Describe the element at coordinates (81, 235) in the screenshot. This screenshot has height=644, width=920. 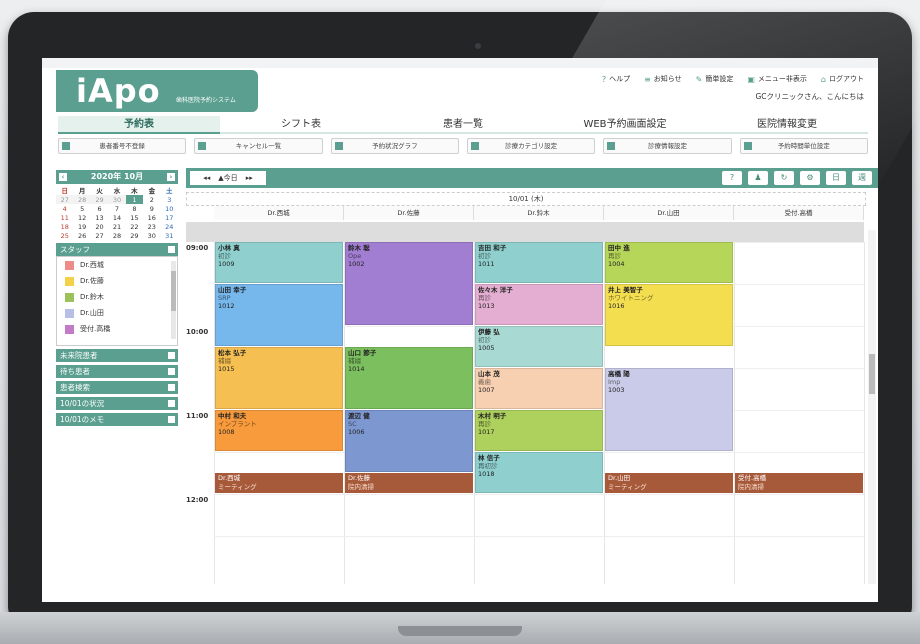
I see `calendar-day: 26` at that location.